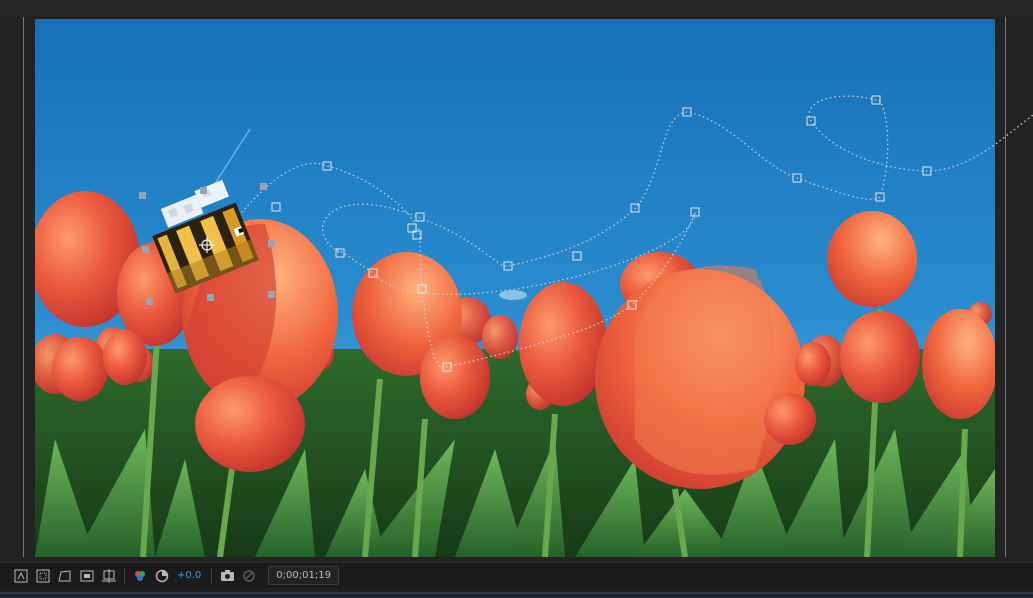 Image resolution: width=1033 pixels, height=598 pixels. What do you see at coordinates (162, 576) in the screenshot?
I see `reset-exposure-icon` at bounding box center [162, 576].